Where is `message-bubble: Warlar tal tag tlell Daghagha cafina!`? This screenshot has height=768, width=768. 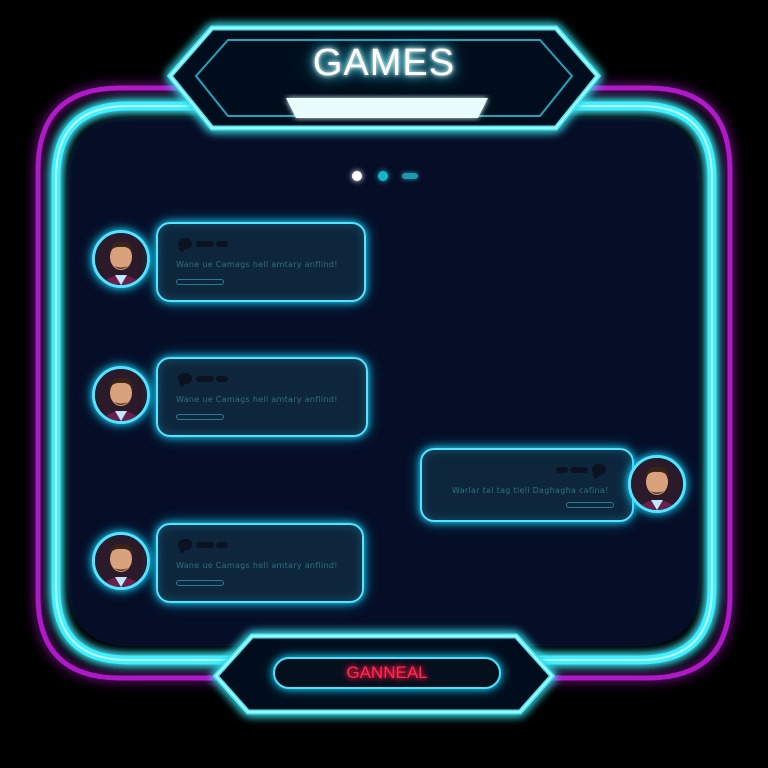 message-bubble: Warlar tal tag tlell Daghagha cafina! is located at coordinates (527, 485).